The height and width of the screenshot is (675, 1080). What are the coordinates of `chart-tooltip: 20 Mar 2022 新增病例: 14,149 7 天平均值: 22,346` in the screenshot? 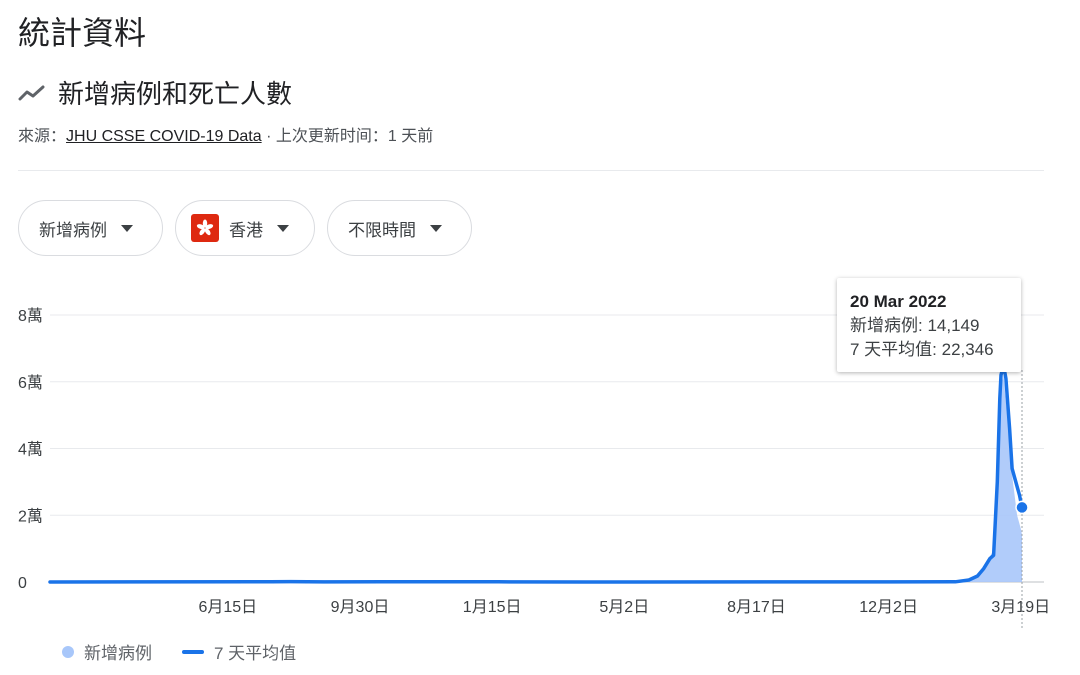 It's located at (929, 325).